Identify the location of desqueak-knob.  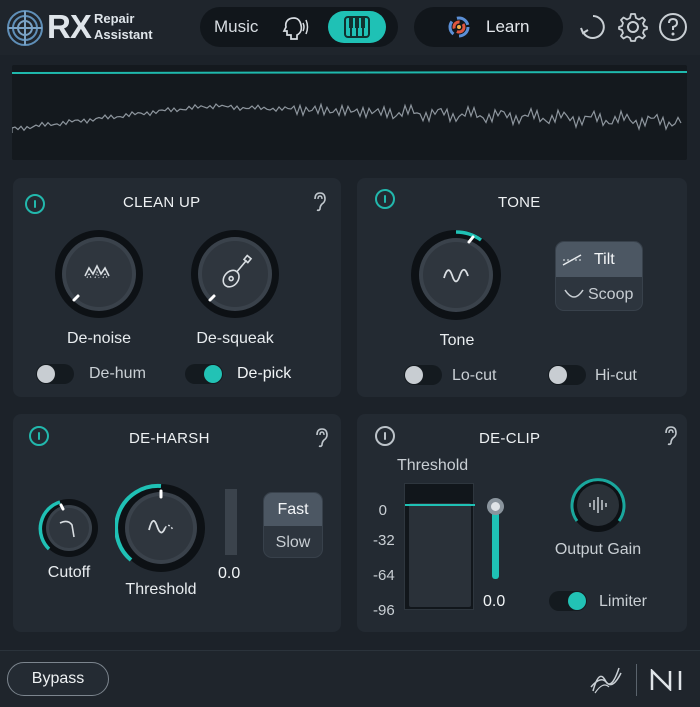
(235, 274).